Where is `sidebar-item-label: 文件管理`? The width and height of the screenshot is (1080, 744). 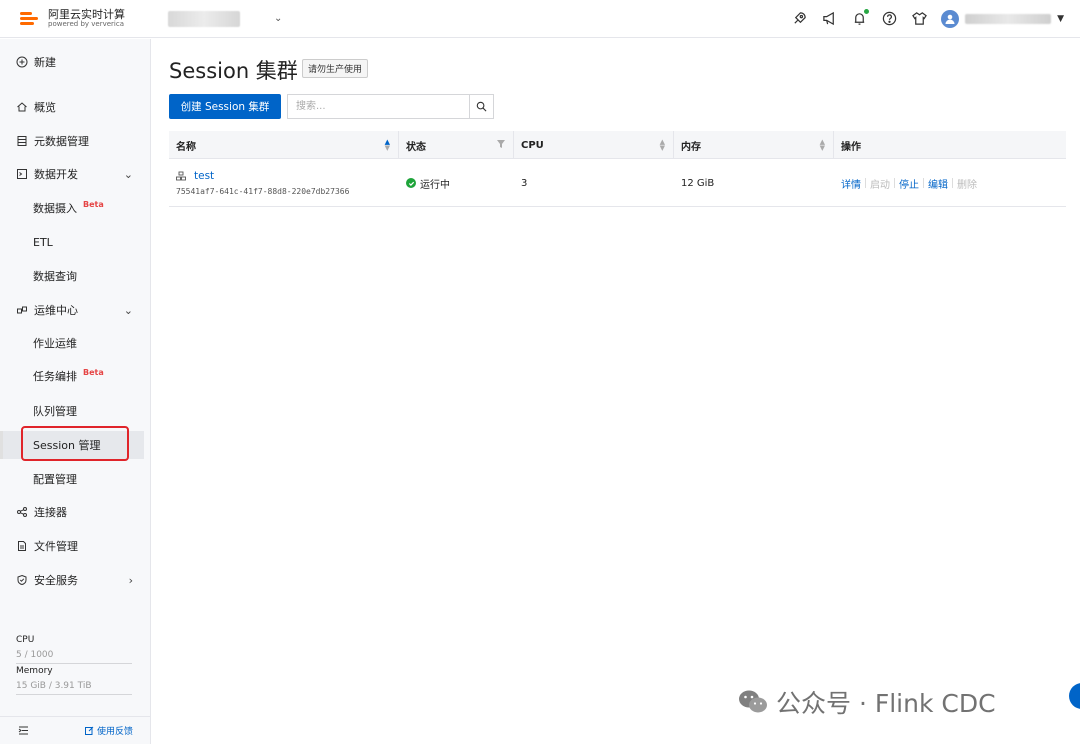 sidebar-item-label: 文件管理 is located at coordinates (56, 546).